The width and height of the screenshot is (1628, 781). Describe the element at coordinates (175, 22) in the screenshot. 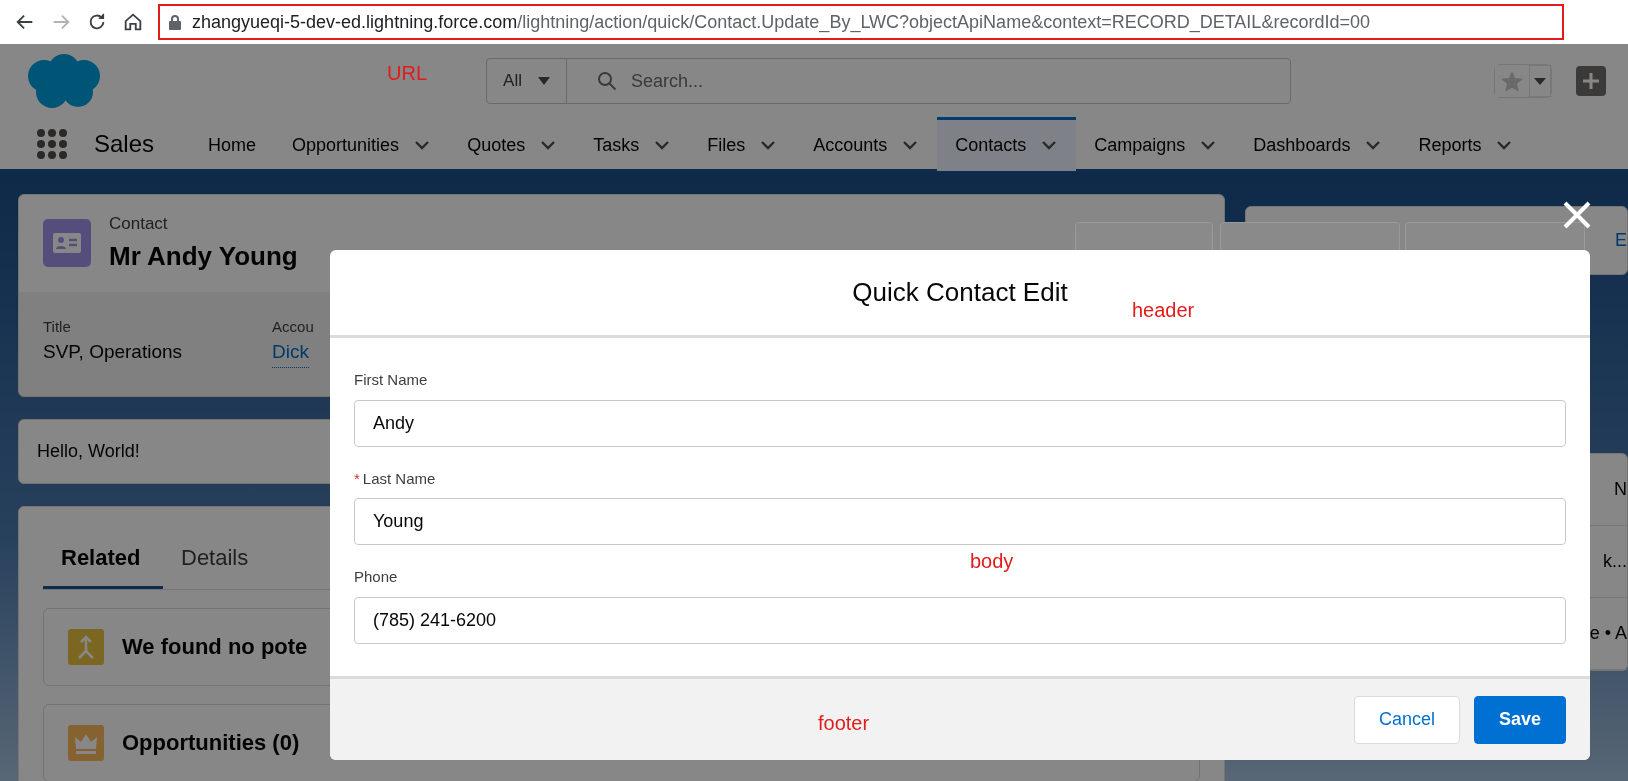

I see `lock-icon` at that location.